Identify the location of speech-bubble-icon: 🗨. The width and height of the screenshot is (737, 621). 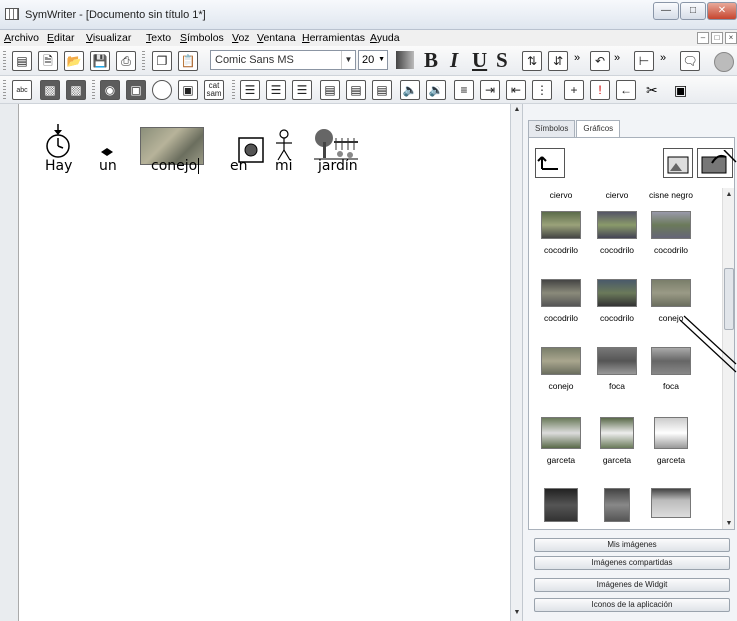
(690, 61).